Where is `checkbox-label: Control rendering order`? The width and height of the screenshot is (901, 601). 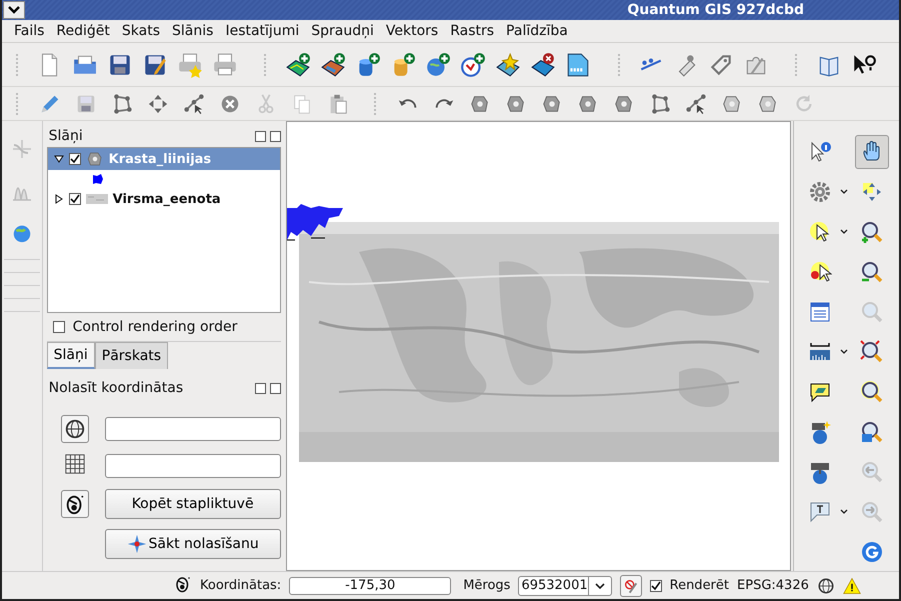 checkbox-label: Control rendering order is located at coordinates (155, 327).